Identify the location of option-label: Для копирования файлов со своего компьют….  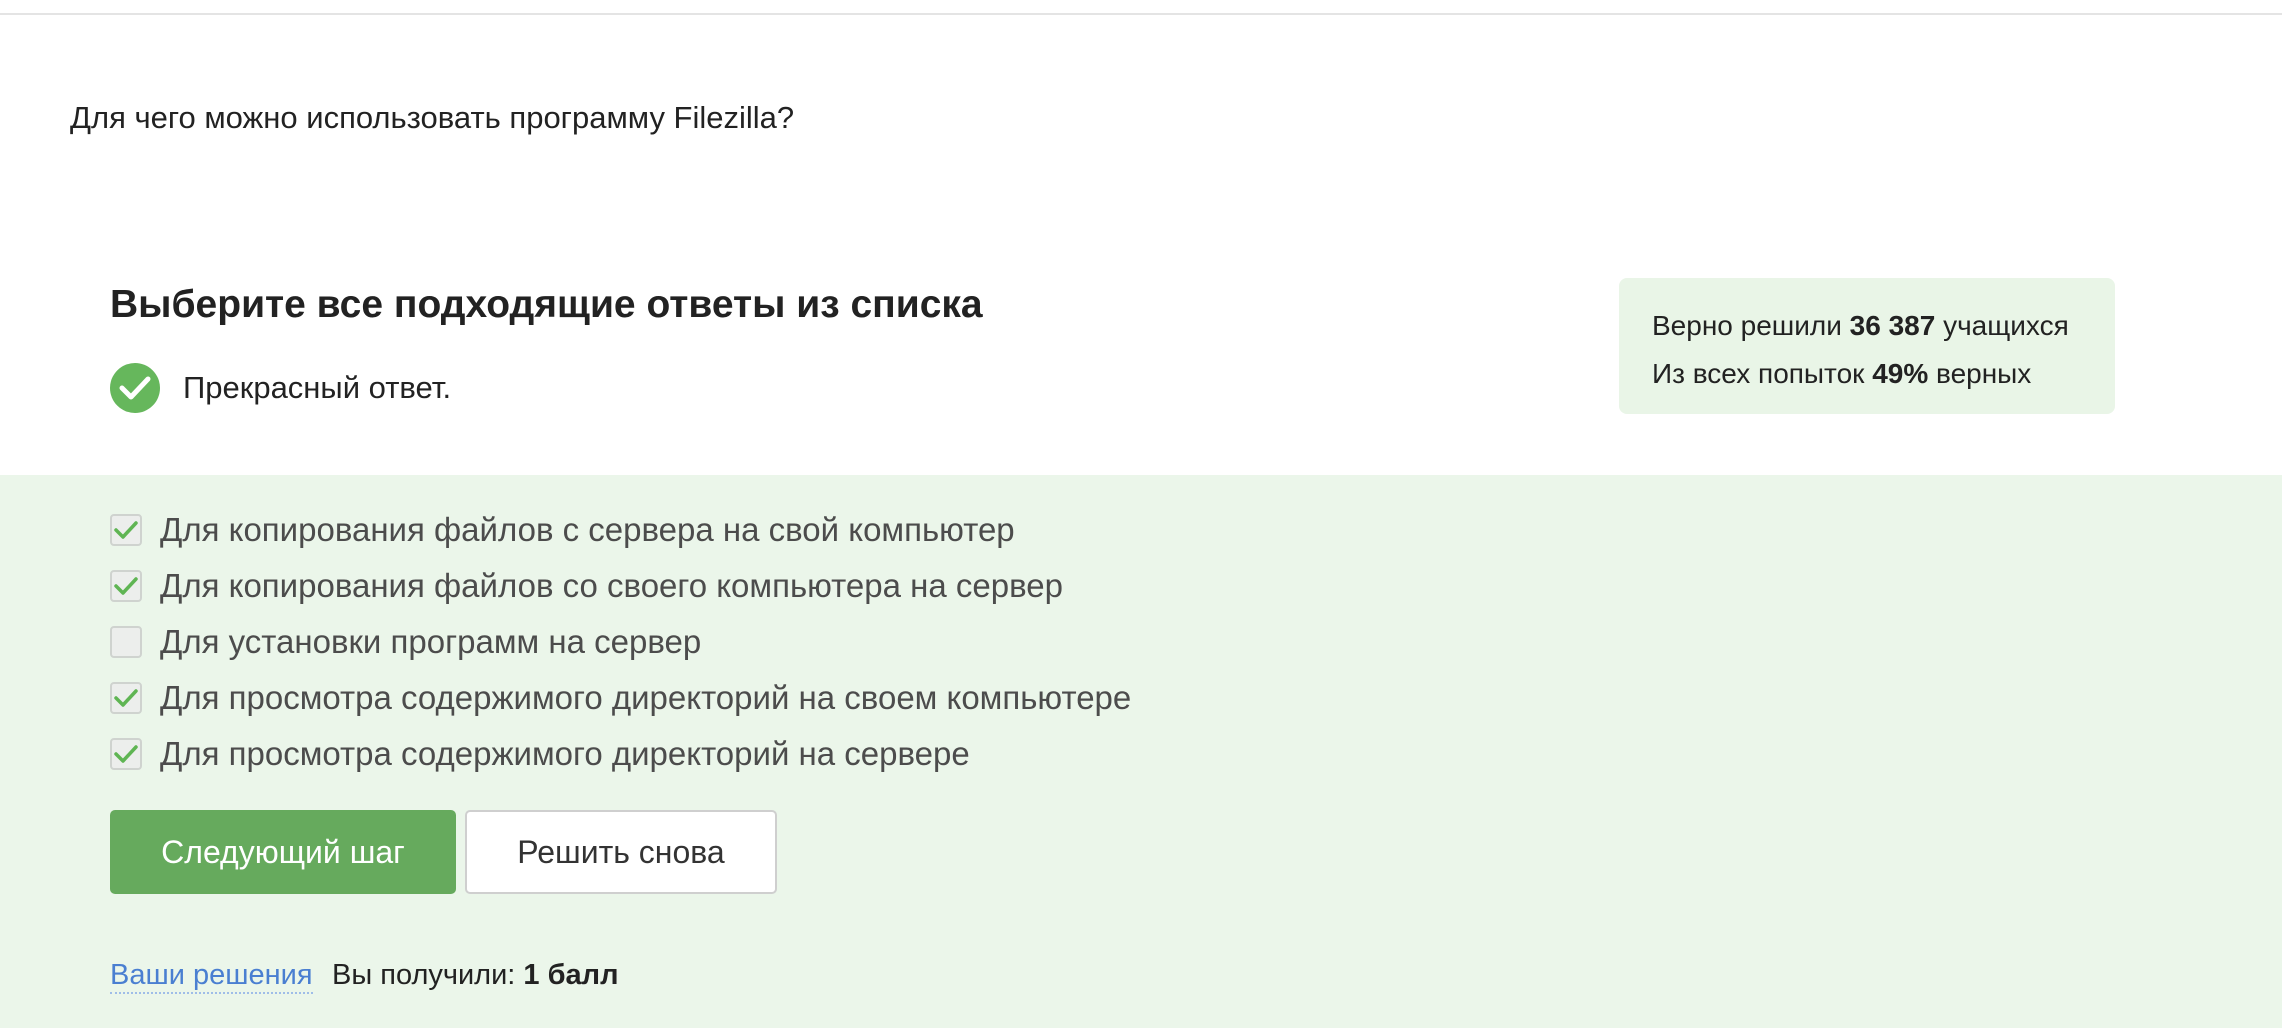
(611, 585).